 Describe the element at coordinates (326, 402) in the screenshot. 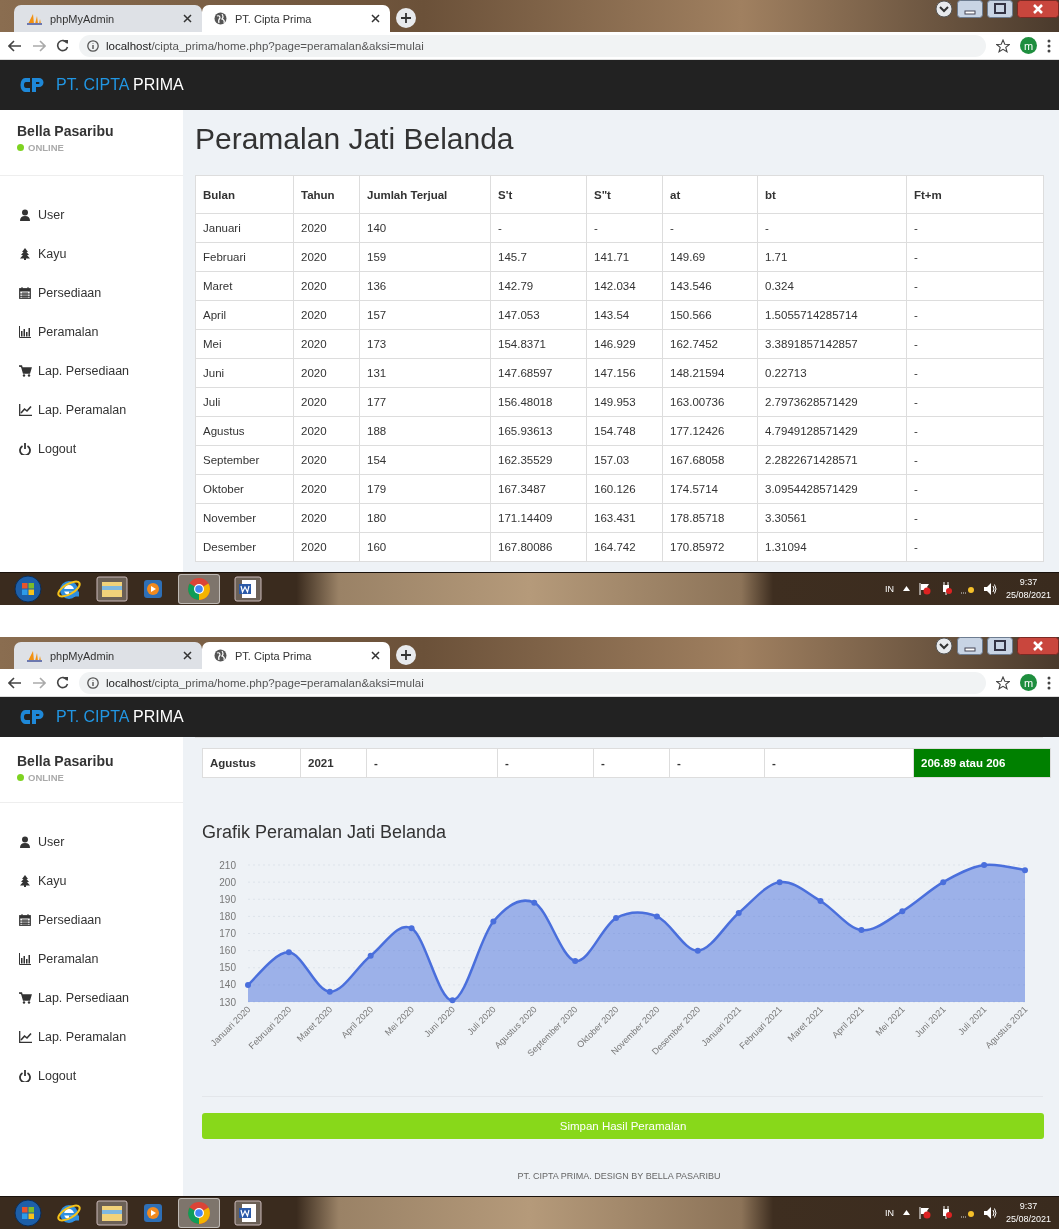

I see `table-cell: 2020` at that location.